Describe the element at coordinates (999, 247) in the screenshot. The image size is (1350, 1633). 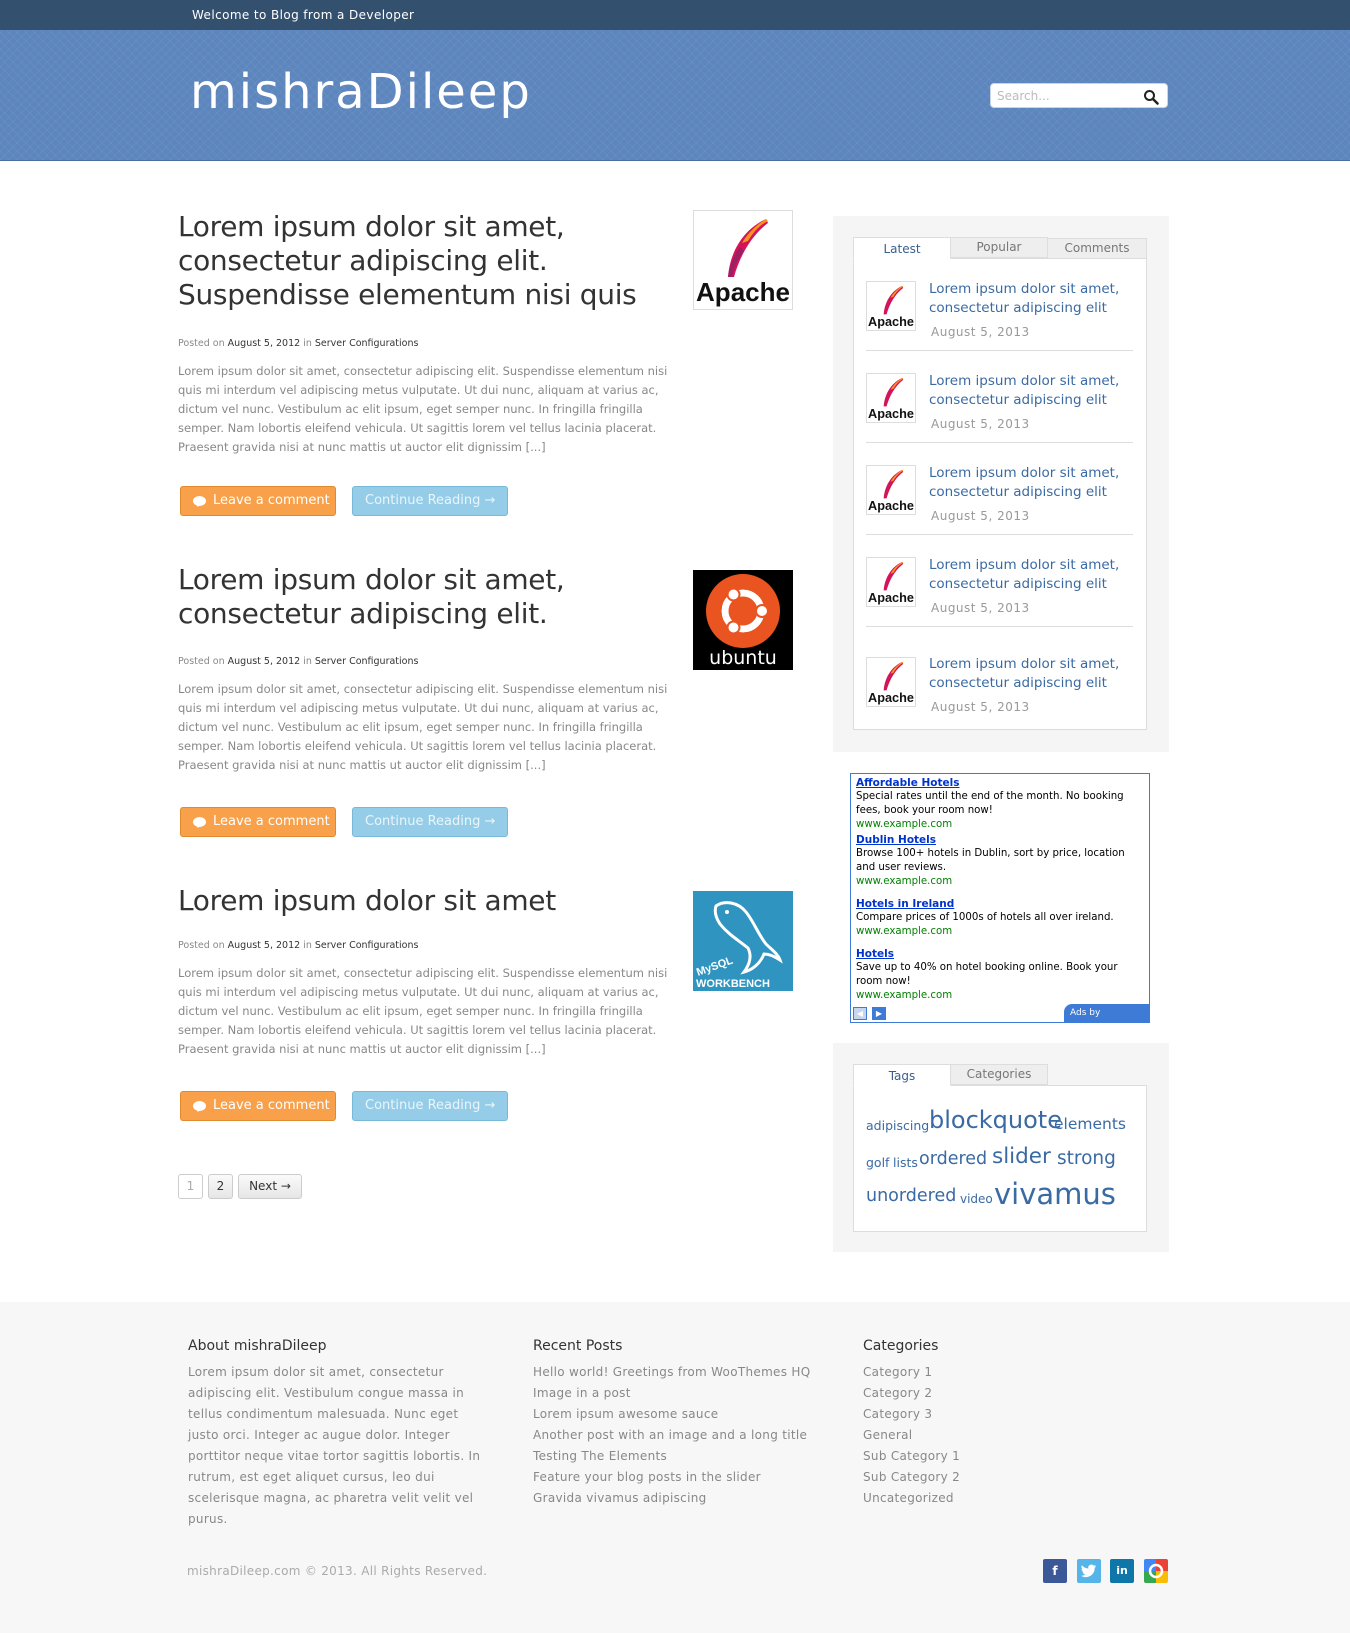
I see `tab-popular: Popular` at that location.